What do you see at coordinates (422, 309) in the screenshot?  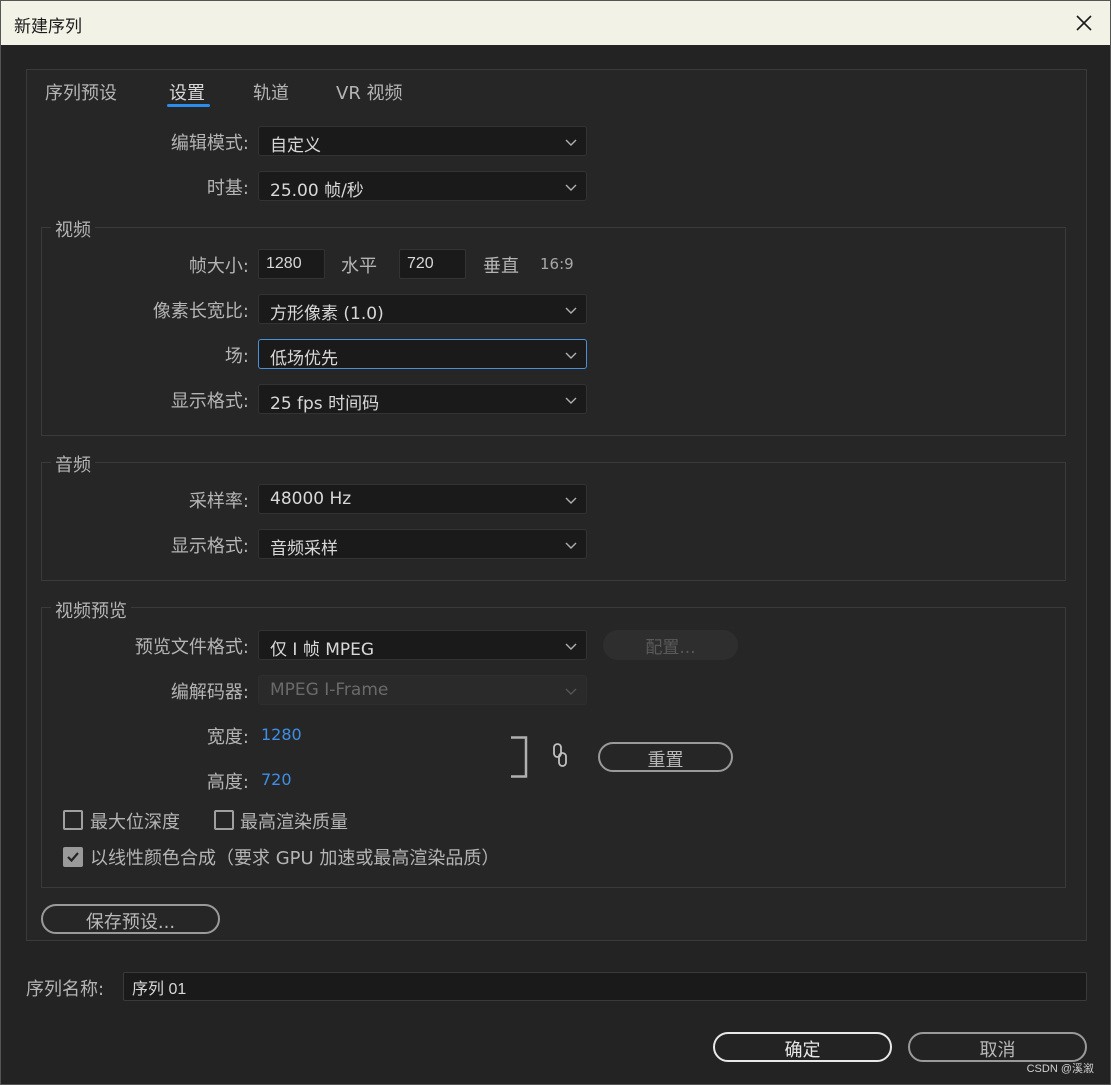 I see `pixel-aspect-select: 方形像素 (1.0)` at bounding box center [422, 309].